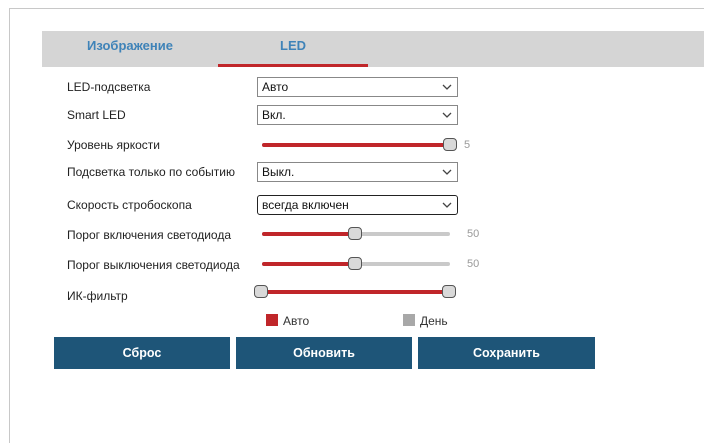  I want to click on strobe-speed-select: всегда включен, so click(357, 205).